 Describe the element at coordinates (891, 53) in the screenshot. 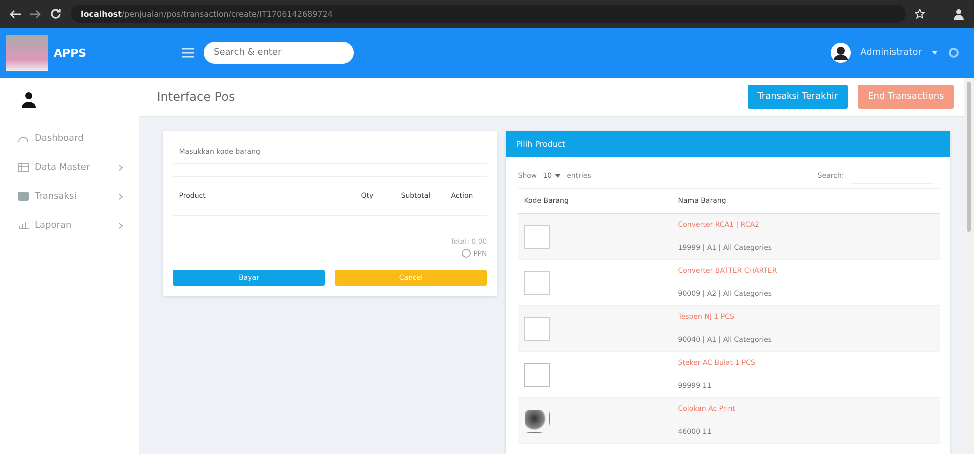

I see `user-menu: Administrator` at that location.